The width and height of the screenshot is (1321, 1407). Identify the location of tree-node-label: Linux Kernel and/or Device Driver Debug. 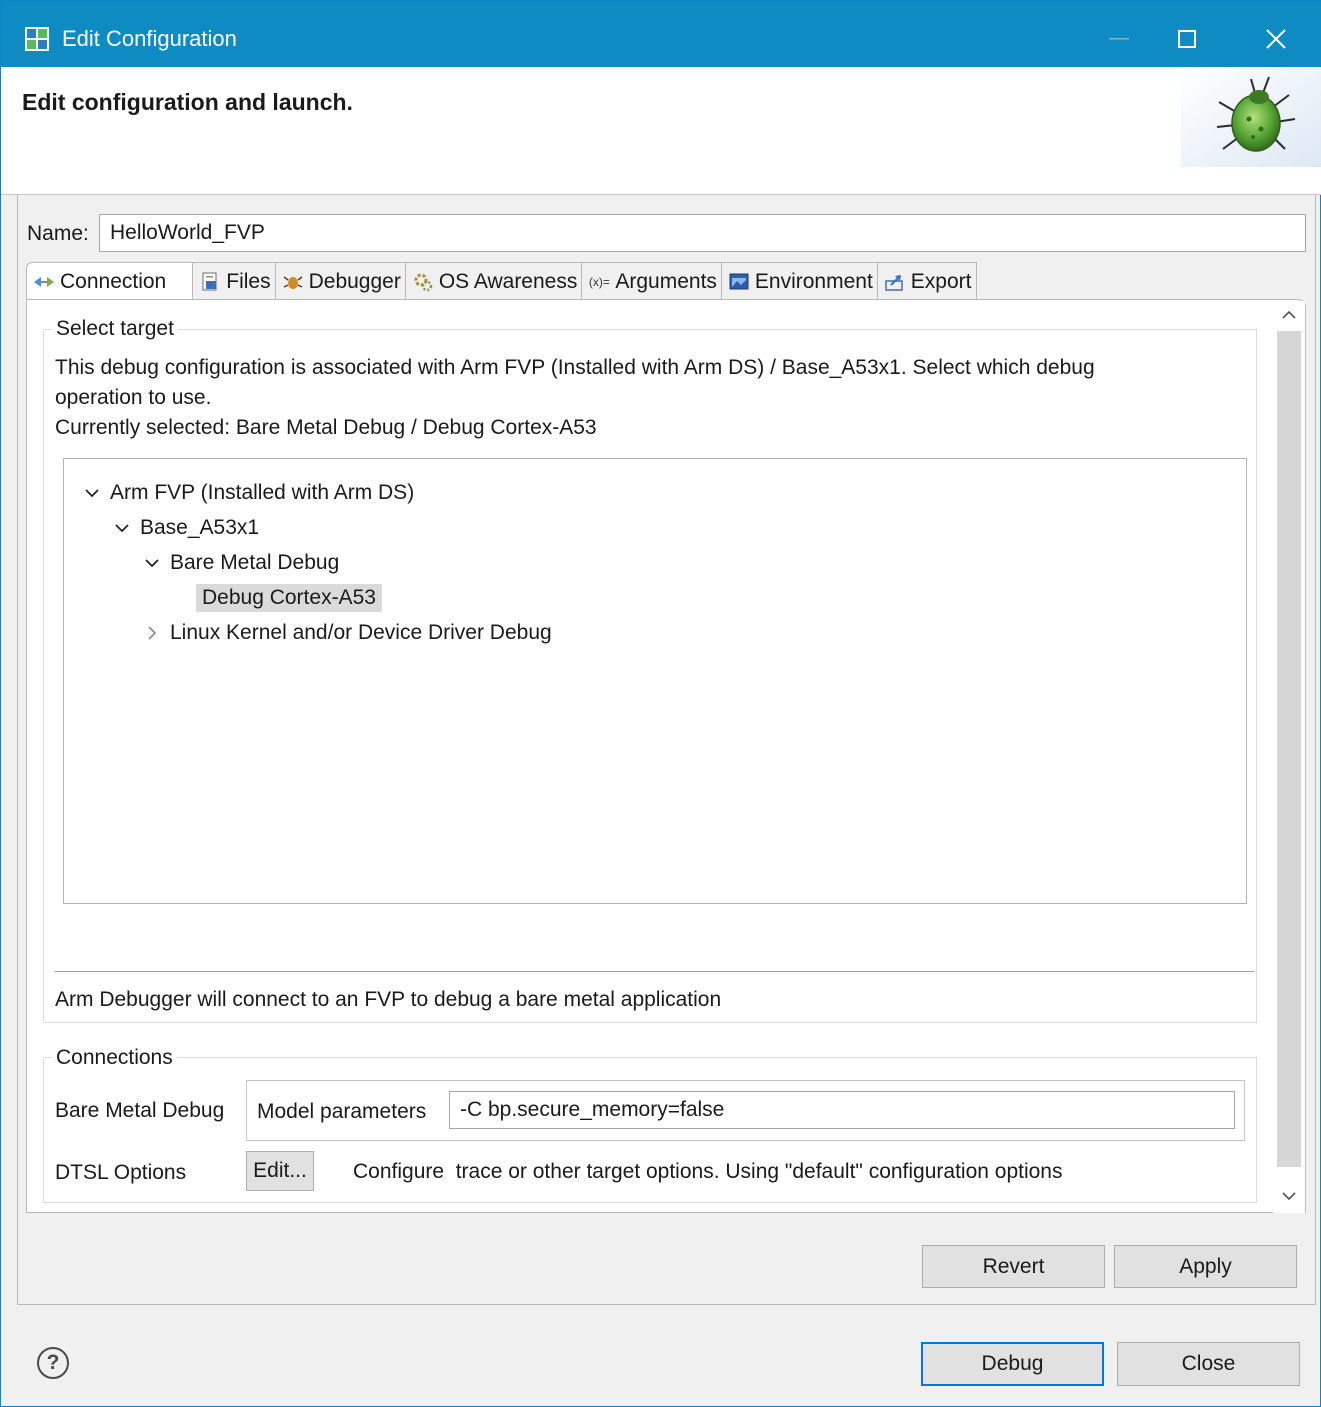
(361, 632).